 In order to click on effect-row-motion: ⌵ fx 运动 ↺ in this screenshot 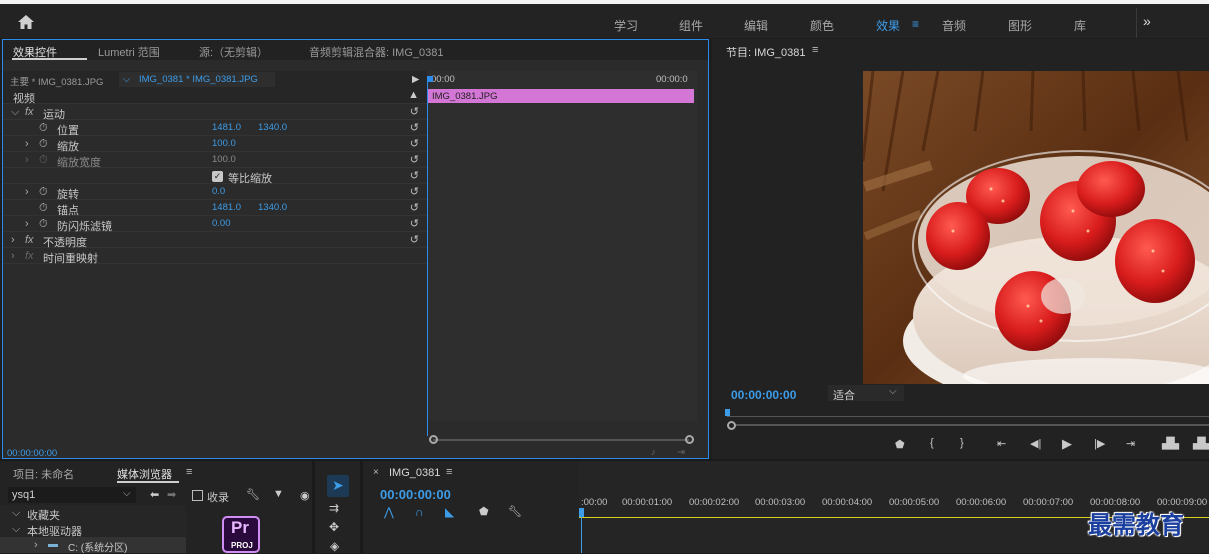, I will do `click(215, 112)`.